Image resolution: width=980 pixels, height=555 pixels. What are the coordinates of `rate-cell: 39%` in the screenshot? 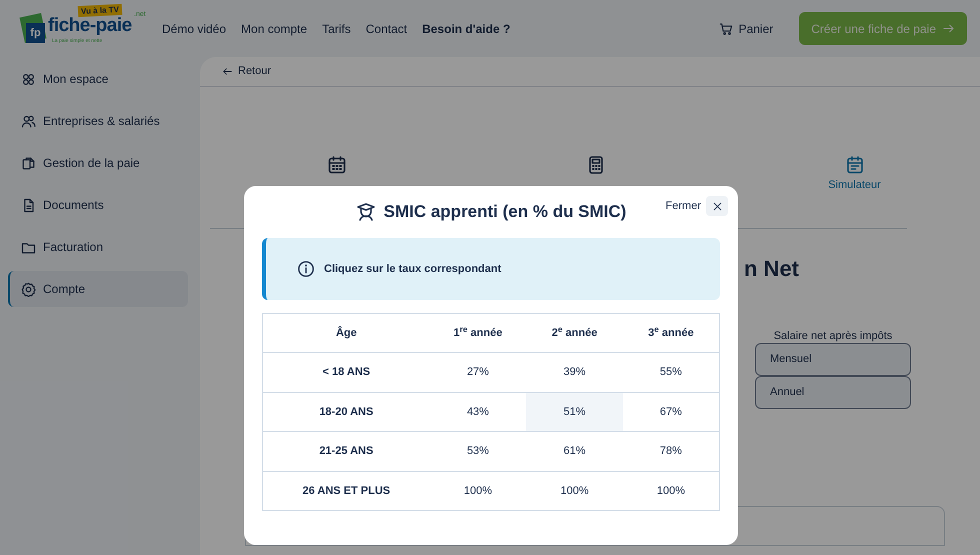 It's located at (574, 372).